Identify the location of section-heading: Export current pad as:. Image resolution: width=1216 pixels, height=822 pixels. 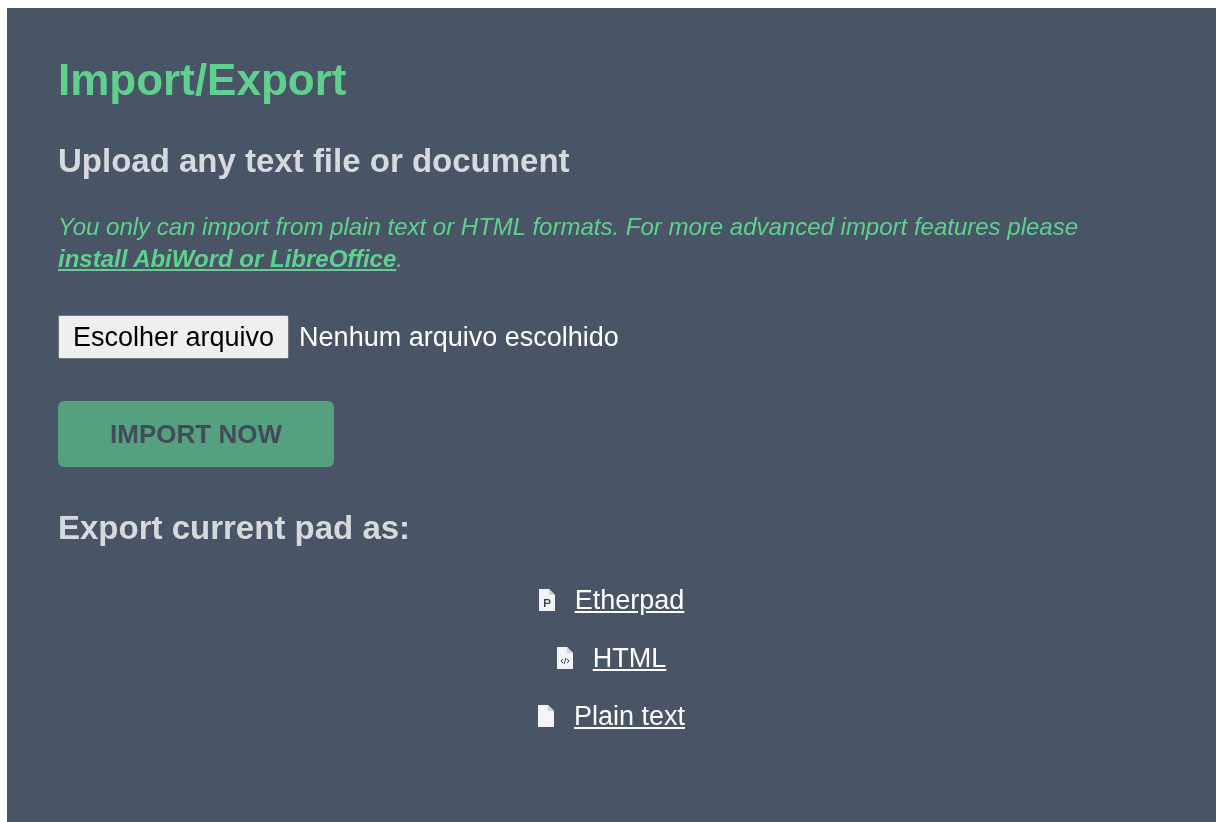
(234, 527).